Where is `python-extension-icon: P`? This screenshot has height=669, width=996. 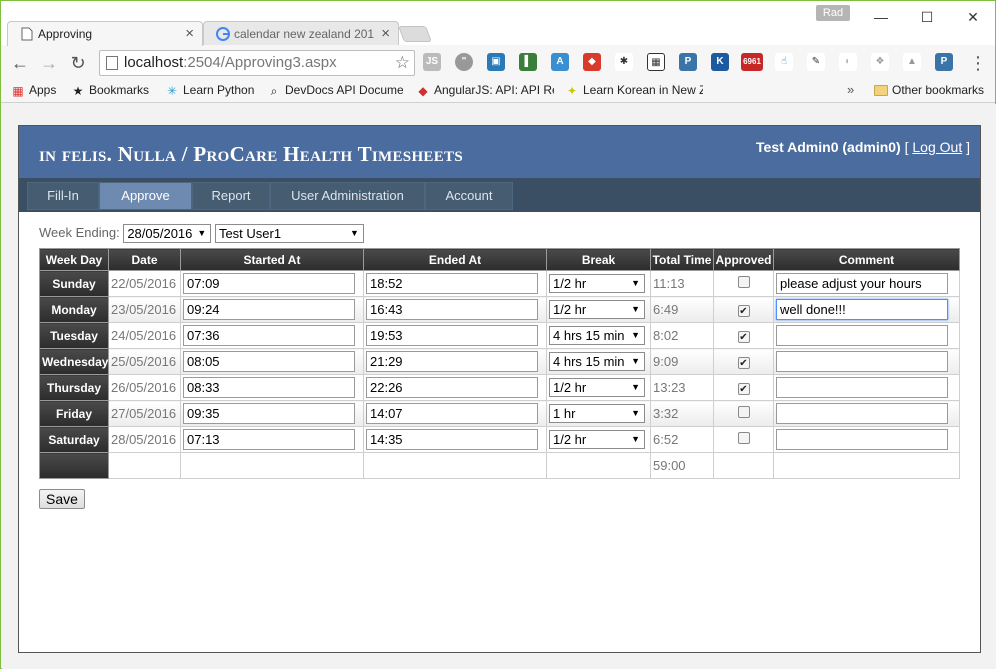 python-extension-icon: P is located at coordinates (688, 62).